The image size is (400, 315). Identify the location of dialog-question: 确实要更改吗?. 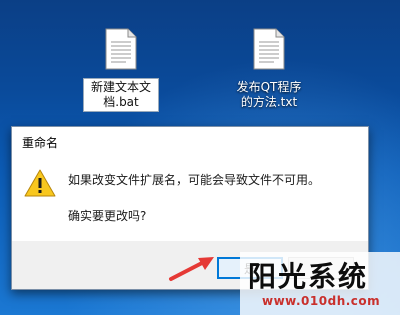
(107, 216).